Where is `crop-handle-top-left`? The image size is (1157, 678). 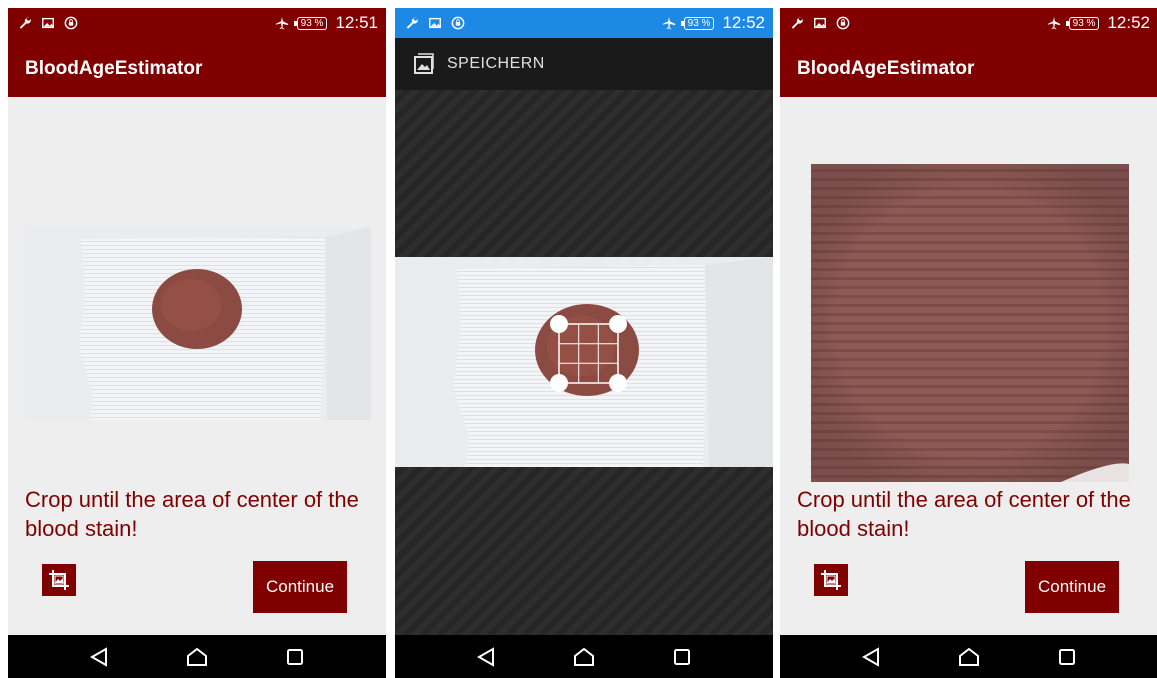 crop-handle-top-left is located at coordinates (559, 324).